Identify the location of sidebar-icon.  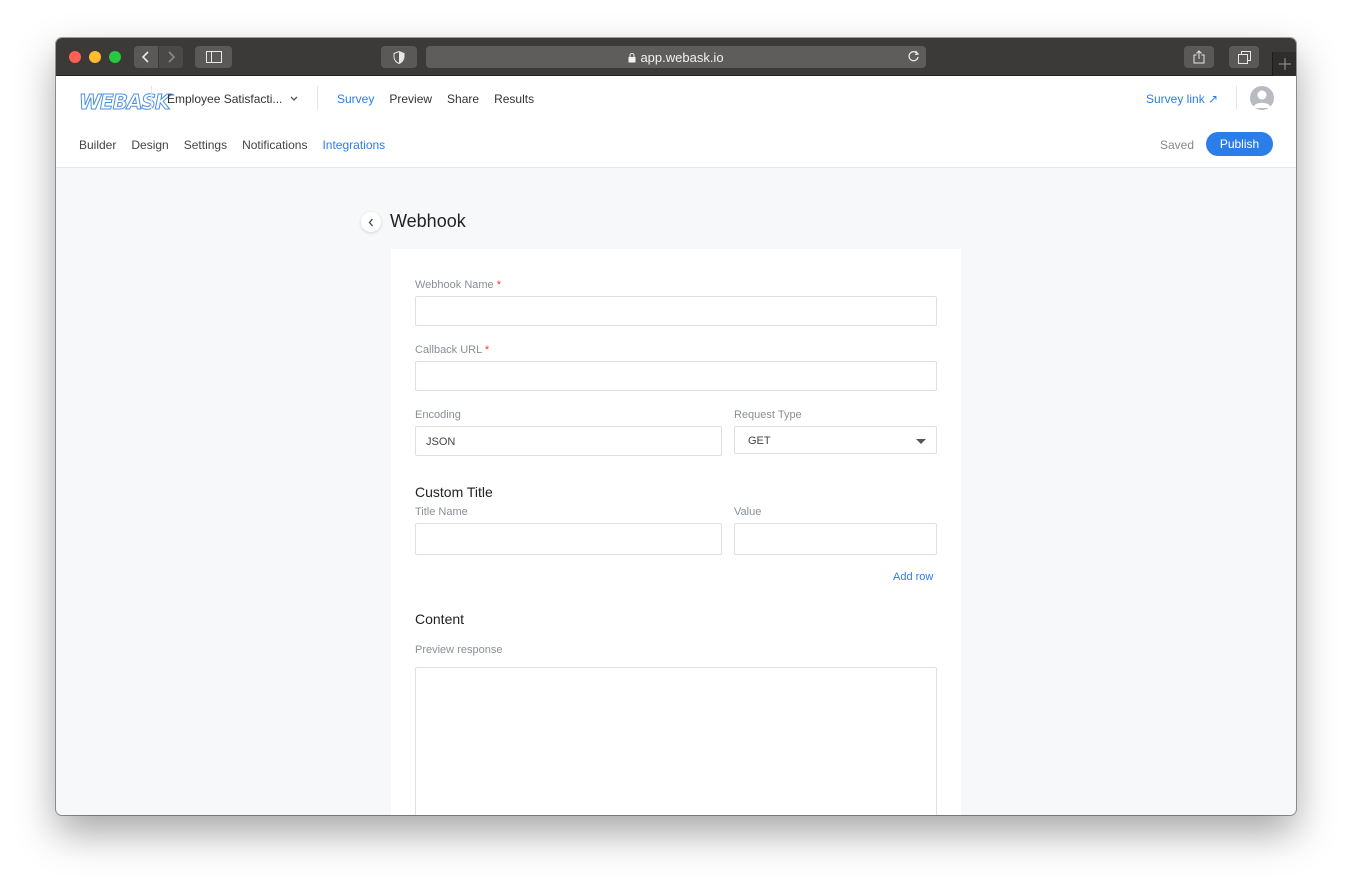
(213, 57).